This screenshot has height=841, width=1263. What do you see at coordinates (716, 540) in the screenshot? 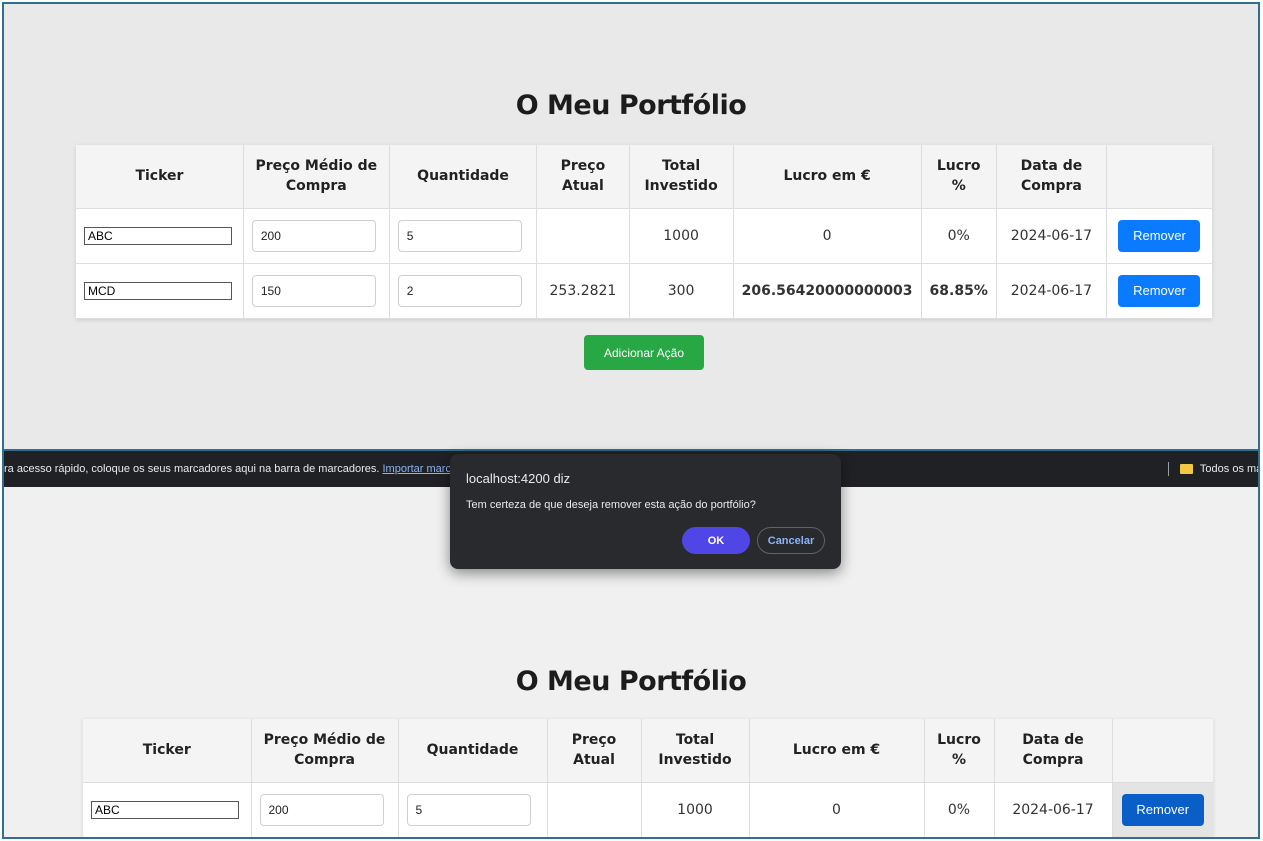
I see `ok-button: OK` at bounding box center [716, 540].